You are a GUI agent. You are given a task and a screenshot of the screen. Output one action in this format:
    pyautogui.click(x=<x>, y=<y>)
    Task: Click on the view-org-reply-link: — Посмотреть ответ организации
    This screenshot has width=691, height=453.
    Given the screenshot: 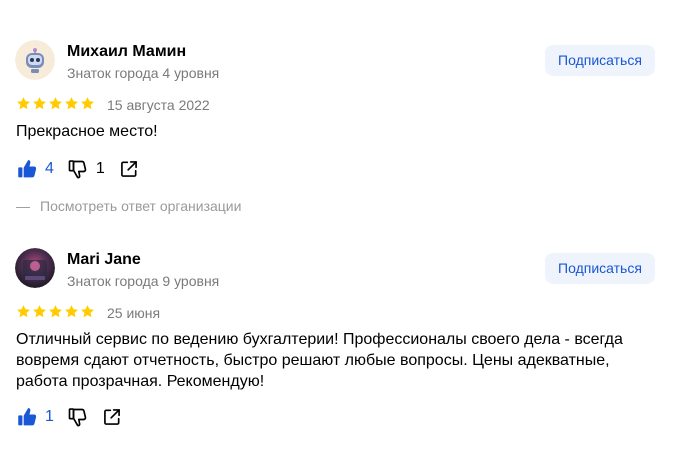 What is the action you would take?
    pyautogui.click(x=128, y=206)
    